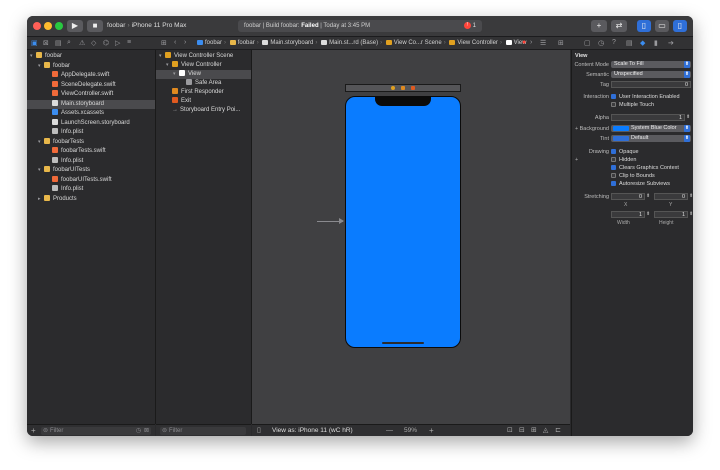 The image size is (720, 470). I want to click on recent-files-icon: ◷, so click(138, 431).